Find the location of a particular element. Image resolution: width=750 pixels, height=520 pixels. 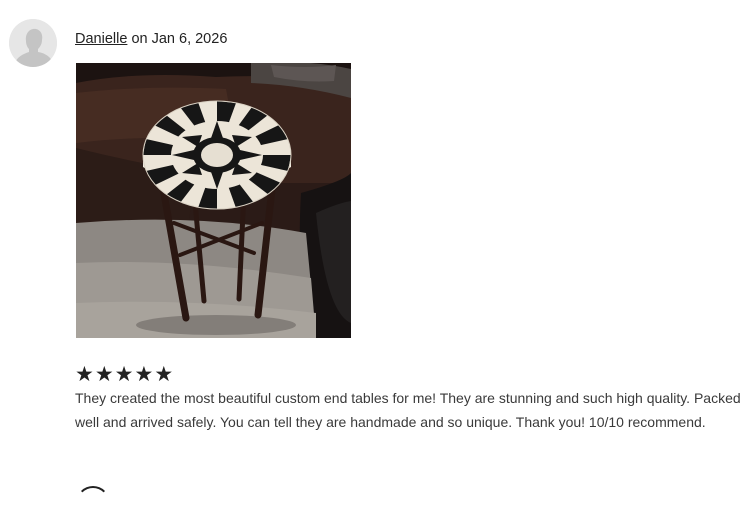

review-meta: Danielle on Jan 6, 2026 is located at coordinates (151, 39).